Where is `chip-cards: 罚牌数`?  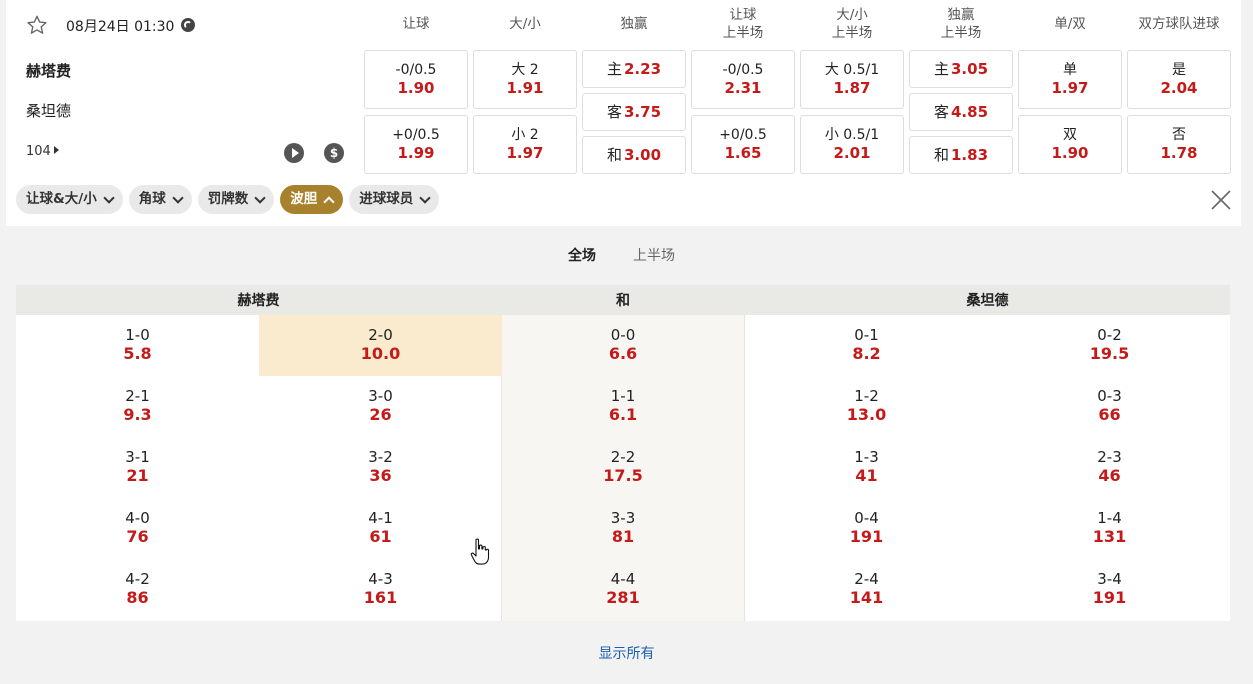 chip-cards: 罚牌数 is located at coordinates (236, 199).